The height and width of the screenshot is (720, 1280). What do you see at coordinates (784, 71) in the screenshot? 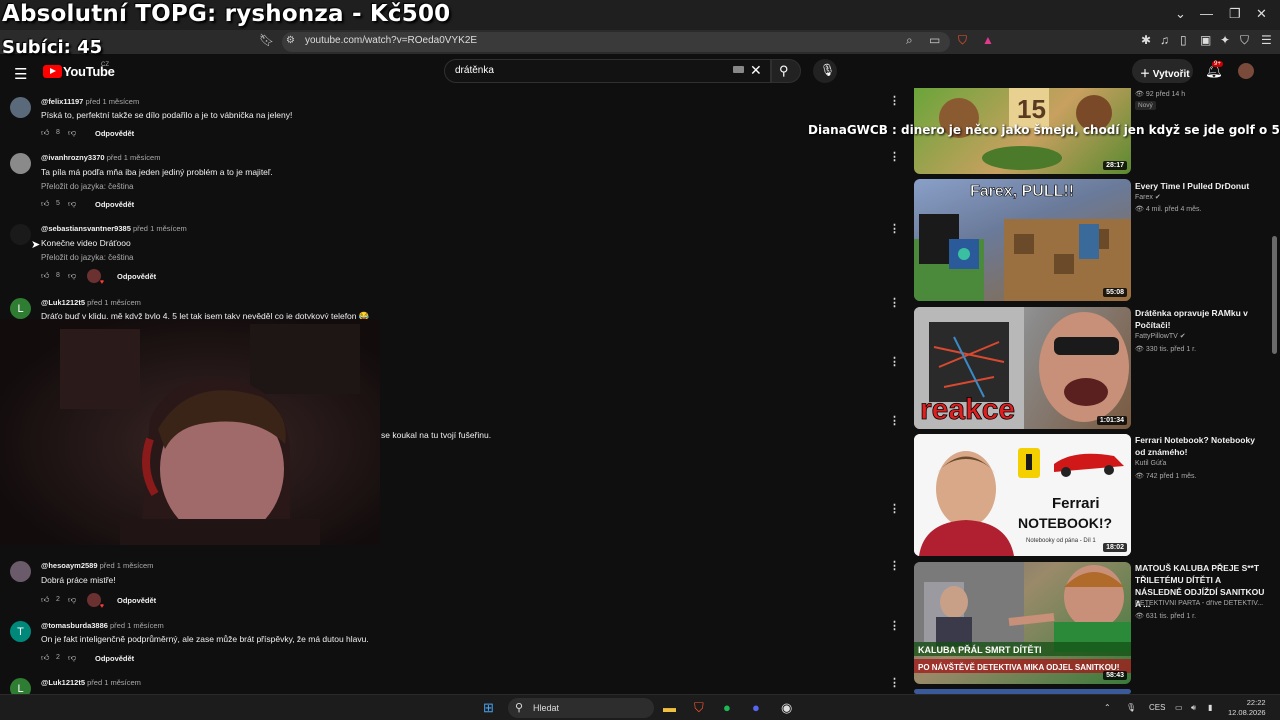
I see `search-icon: ⚲` at bounding box center [784, 71].